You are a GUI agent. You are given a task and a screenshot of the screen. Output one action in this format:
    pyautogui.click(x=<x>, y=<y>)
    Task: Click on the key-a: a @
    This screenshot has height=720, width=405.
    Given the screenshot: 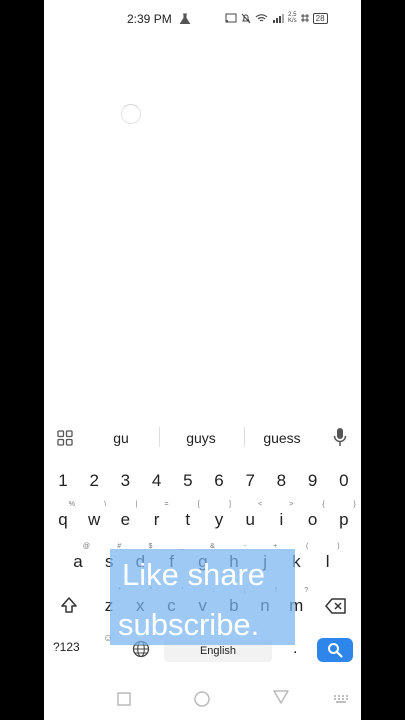 What is the action you would take?
    pyautogui.click(x=78, y=560)
    